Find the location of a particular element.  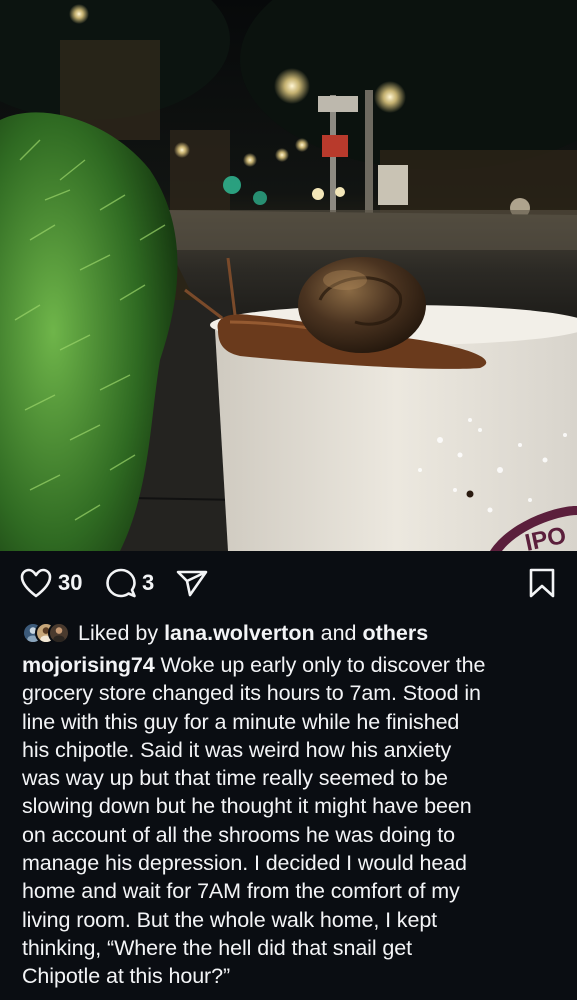

like-button: 30 is located at coordinates (51, 583).